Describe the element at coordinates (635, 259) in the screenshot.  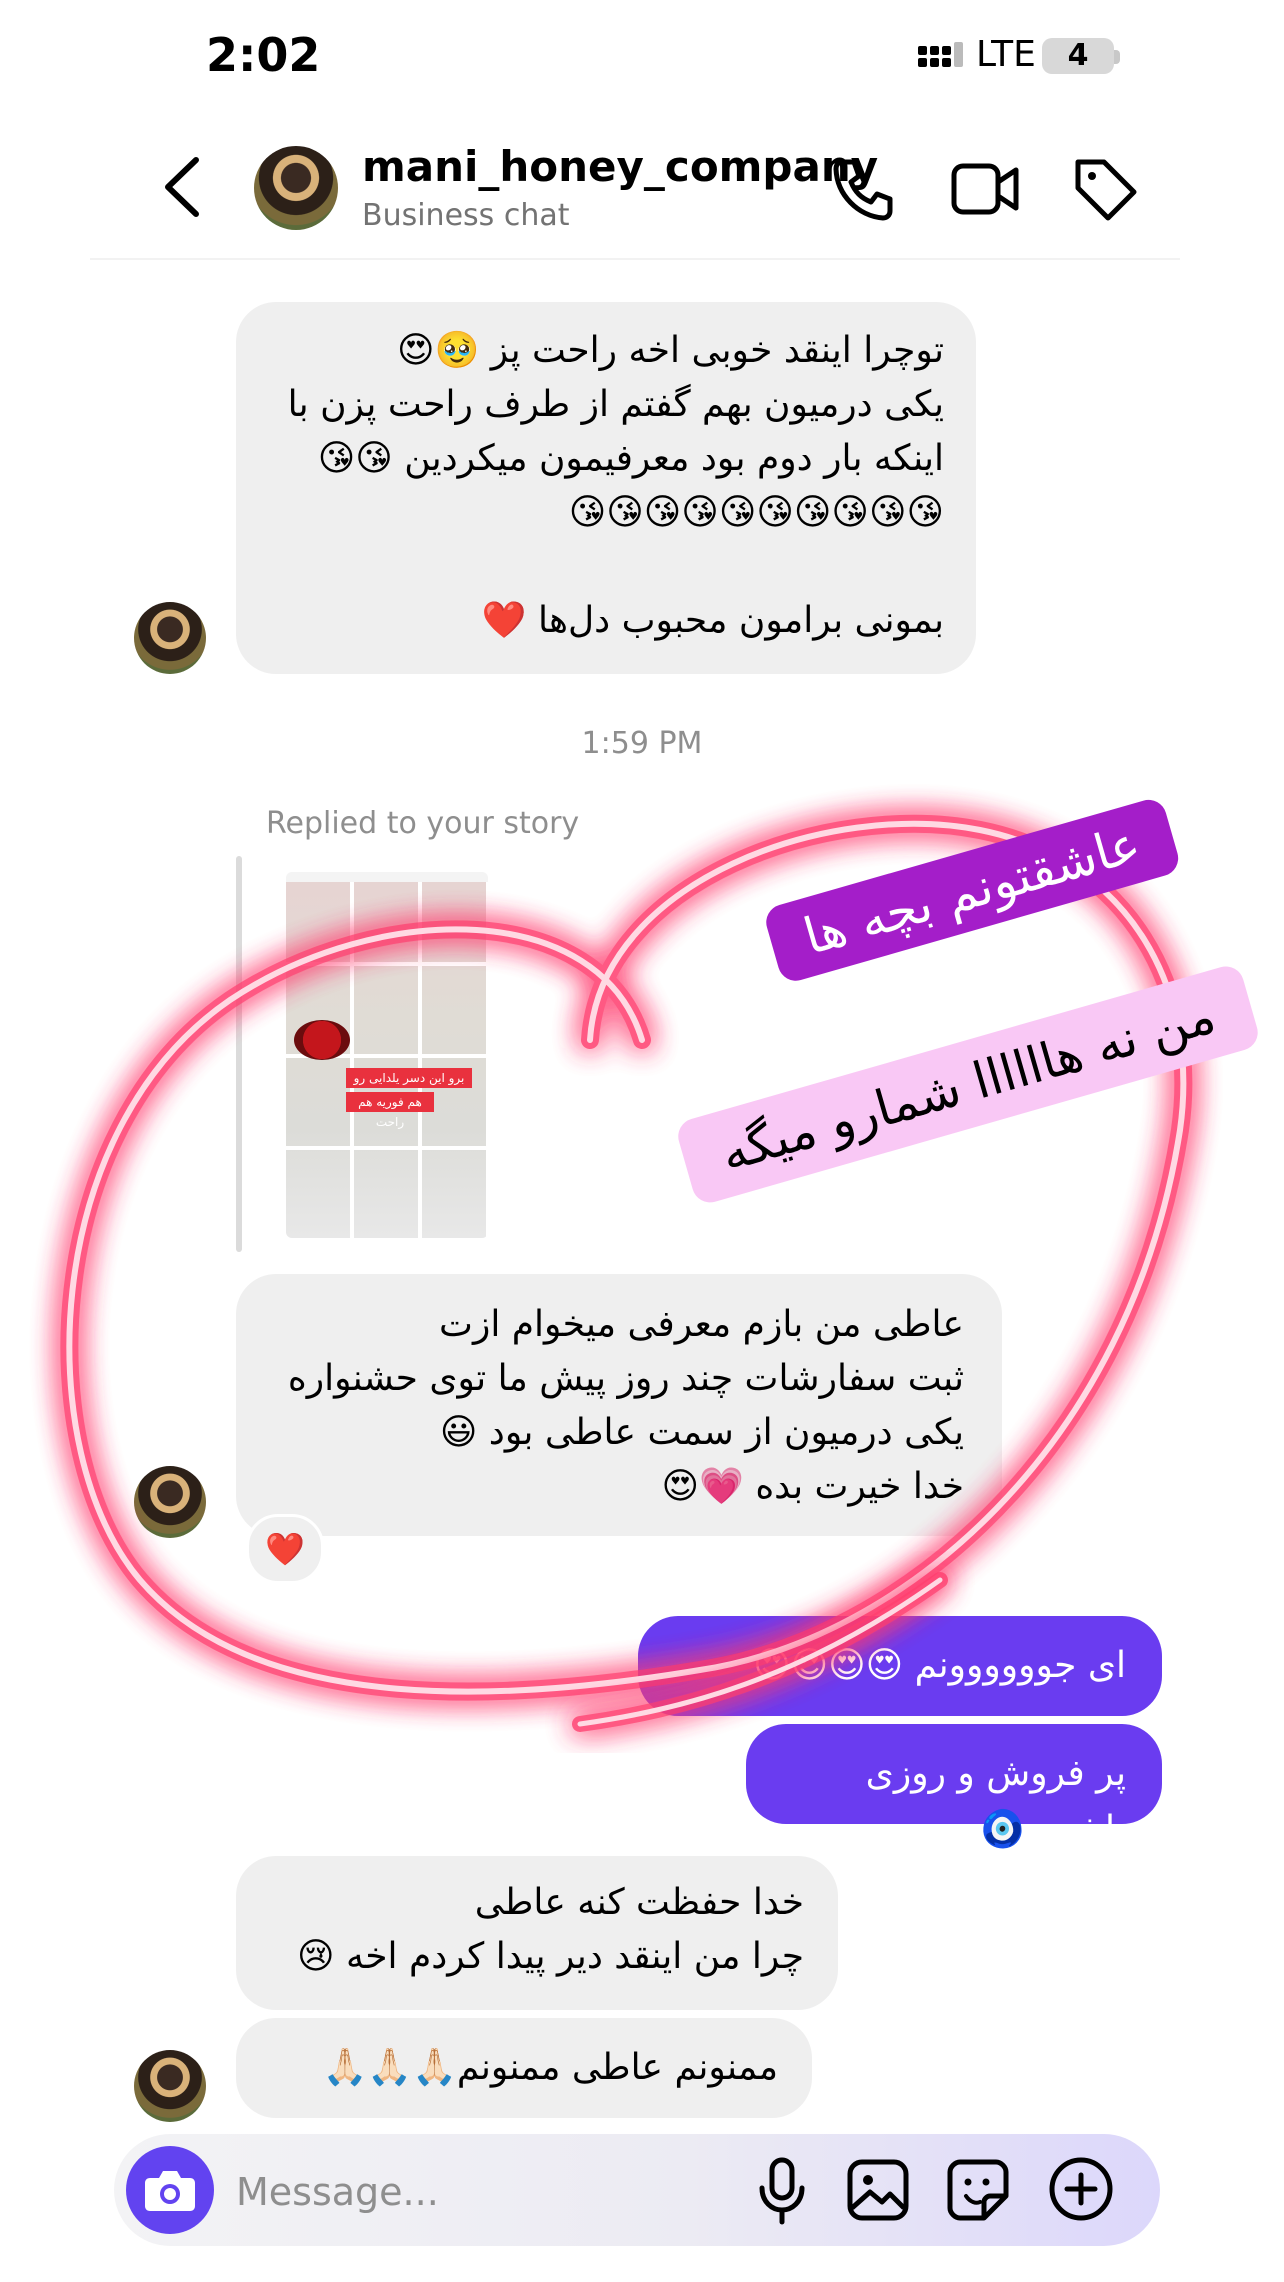
I see `header-divider` at that location.